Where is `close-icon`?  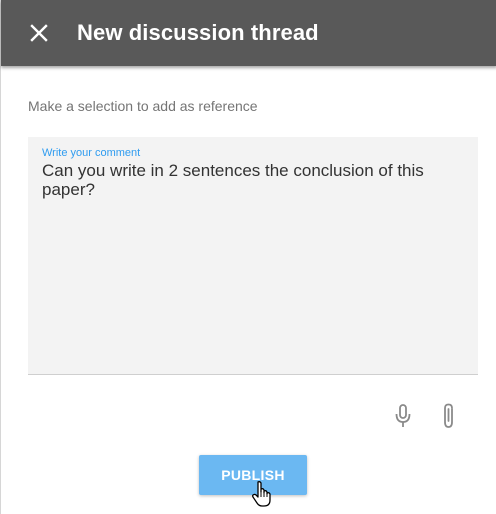 close-icon is located at coordinates (39, 33).